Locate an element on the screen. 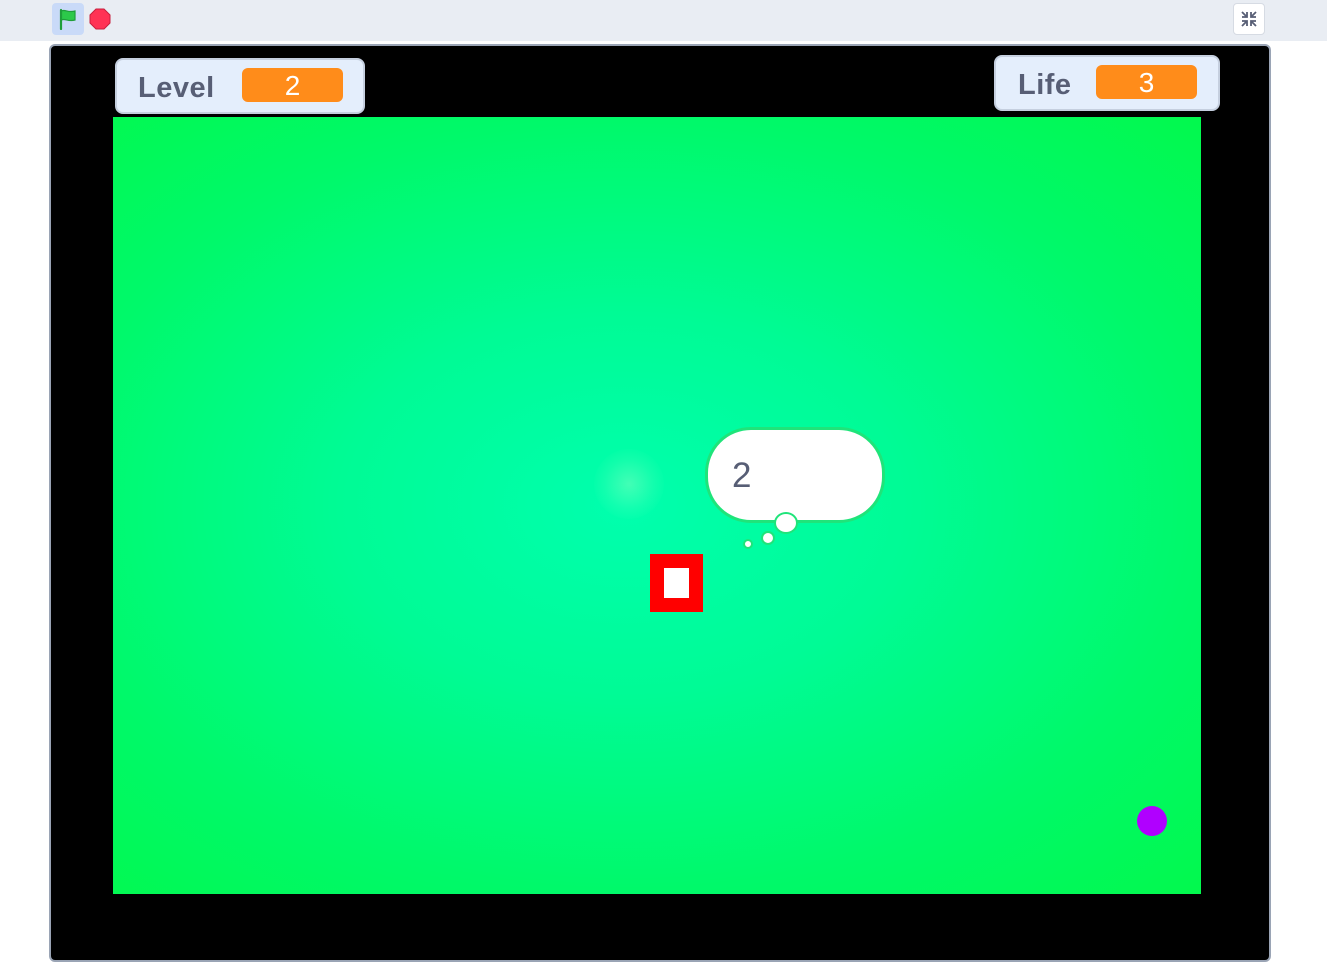 The height and width of the screenshot is (964, 1327). green-flag-icon is located at coordinates (67, 19).